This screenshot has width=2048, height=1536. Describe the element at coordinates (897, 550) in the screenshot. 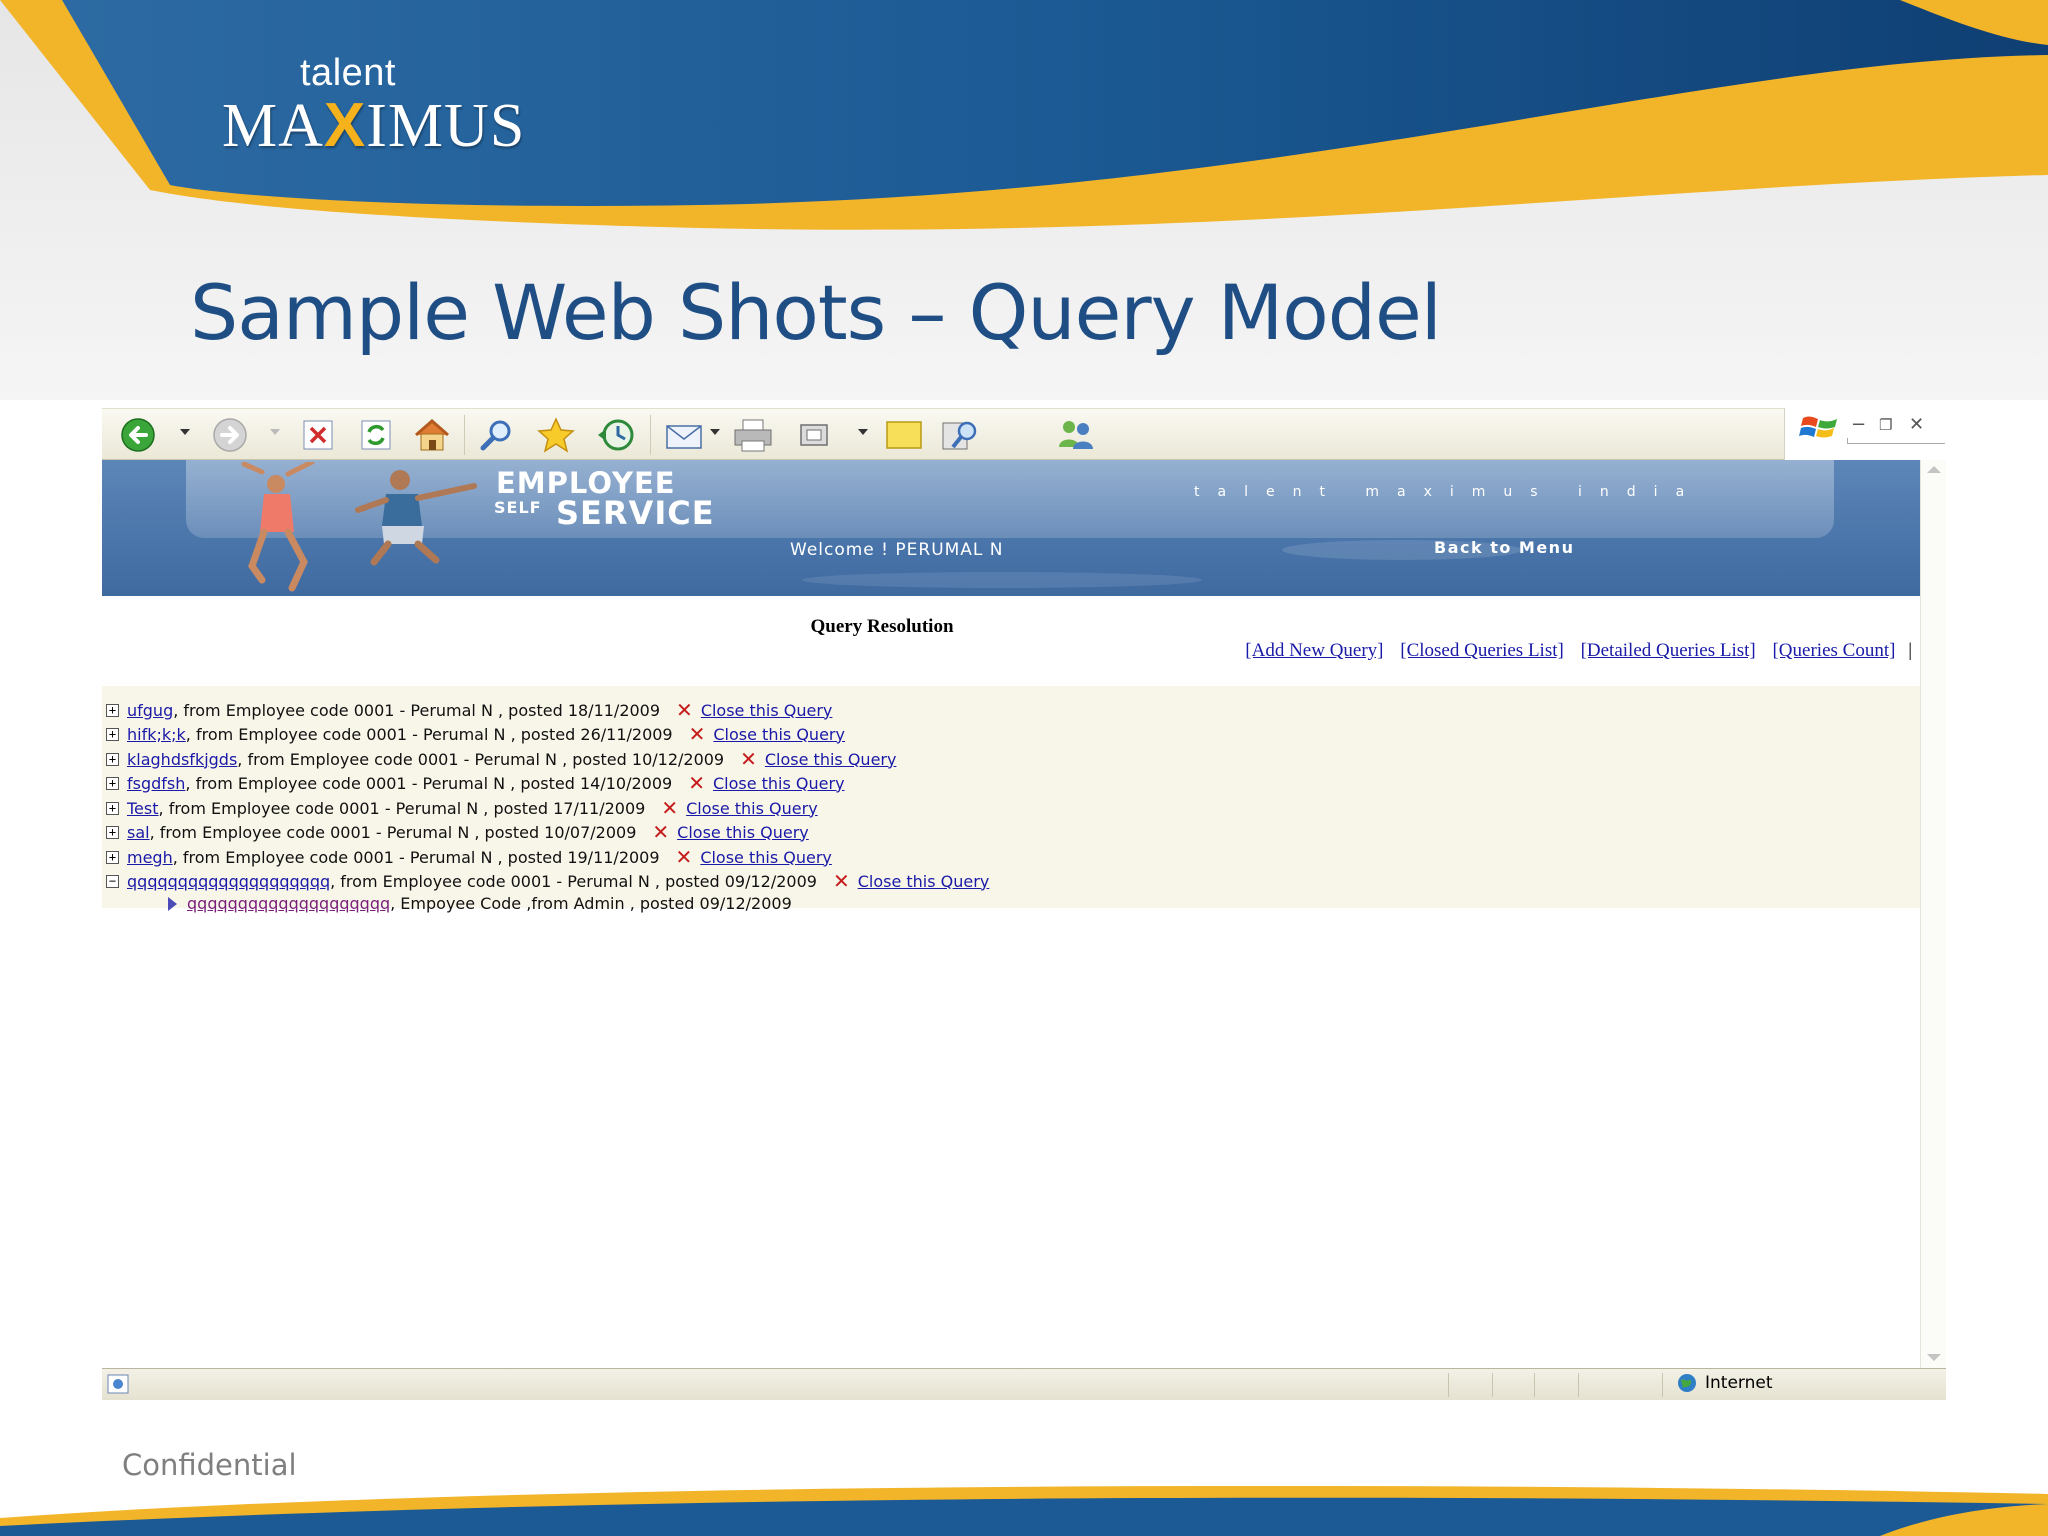

I see `welcome-message: Welcome ! PERUMAL N` at that location.